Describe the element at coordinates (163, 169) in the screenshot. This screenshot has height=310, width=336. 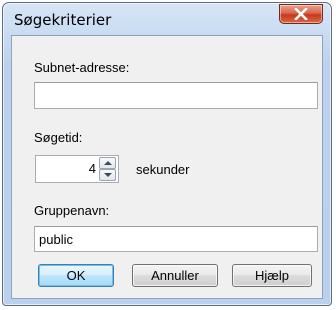
I see `search-time-unit: sekunder` at that location.